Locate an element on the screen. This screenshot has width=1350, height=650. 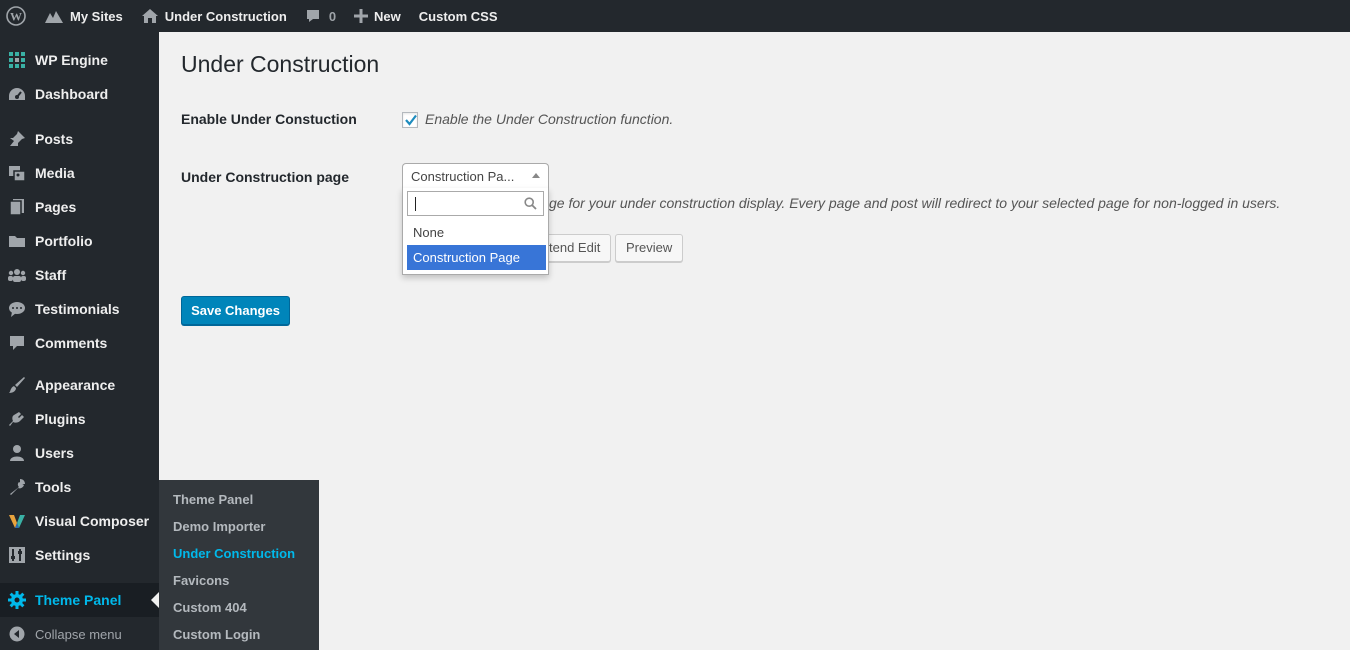
comments-count: 0 is located at coordinates (332, 16).